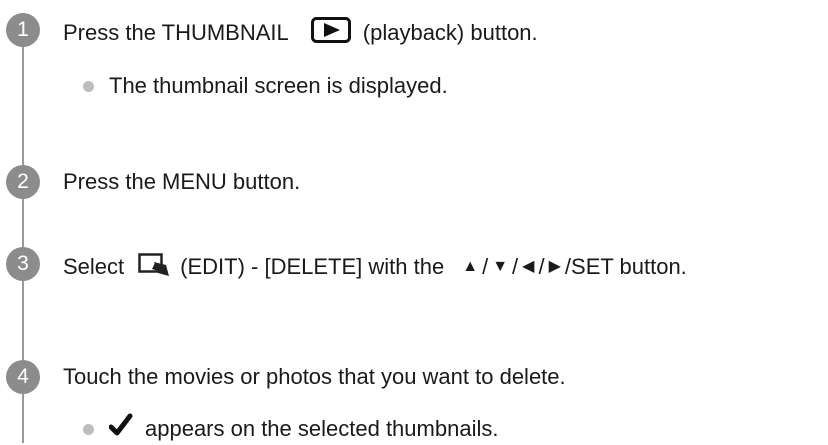 This screenshot has height=445, width=828. What do you see at coordinates (511, 266) in the screenshot?
I see `direction-buttons: ▲ / ▼ / ◀ / ▶` at bounding box center [511, 266].